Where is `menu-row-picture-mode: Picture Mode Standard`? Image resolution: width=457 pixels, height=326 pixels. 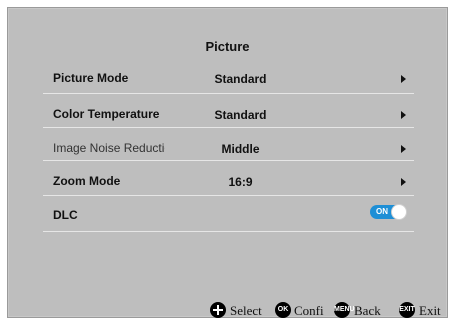
menu-row-picture-mode: Picture Mode Standard is located at coordinates (228, 75).